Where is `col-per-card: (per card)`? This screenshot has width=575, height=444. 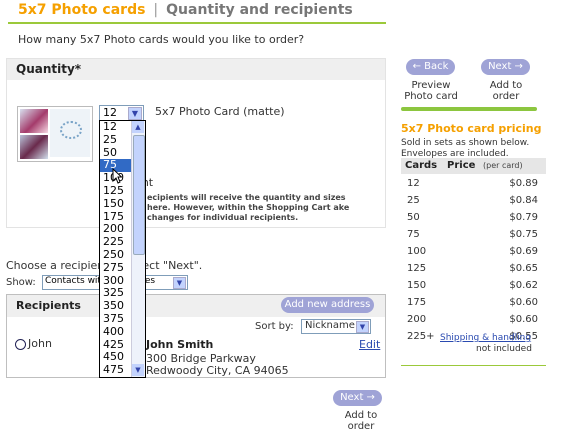
col-per-card: (per card) is located at coordinates (503, 165).